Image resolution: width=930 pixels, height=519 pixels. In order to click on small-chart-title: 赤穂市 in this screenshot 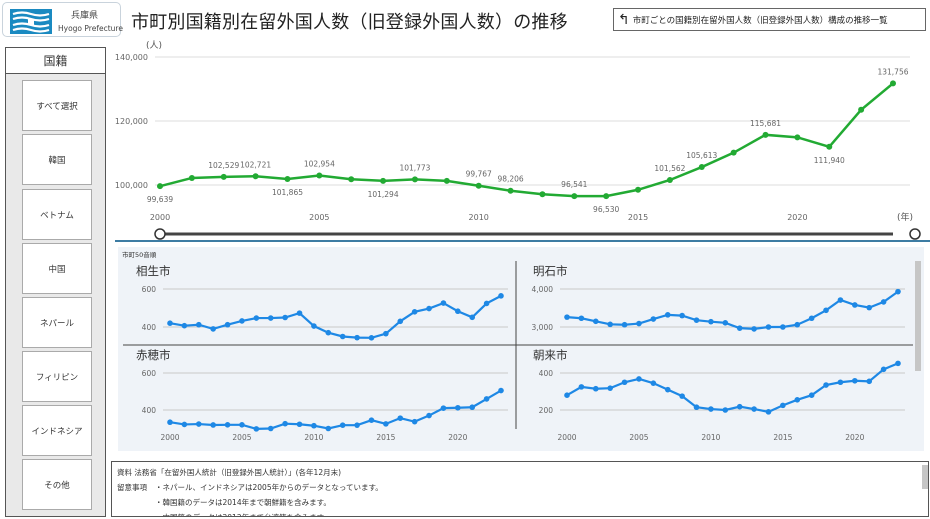, I will do `click(153, 355)`.